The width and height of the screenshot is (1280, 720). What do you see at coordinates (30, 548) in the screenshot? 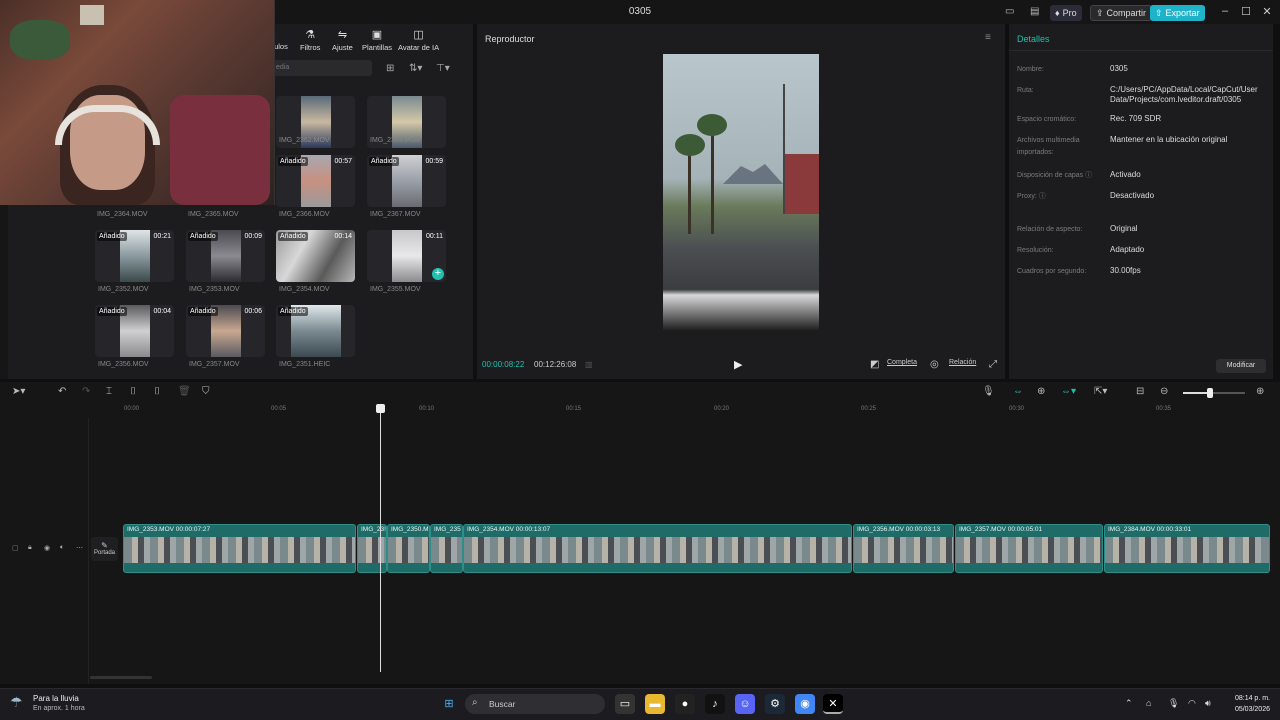
I see `lock-icon: 🔒︎` at bounding box center [30, 548].